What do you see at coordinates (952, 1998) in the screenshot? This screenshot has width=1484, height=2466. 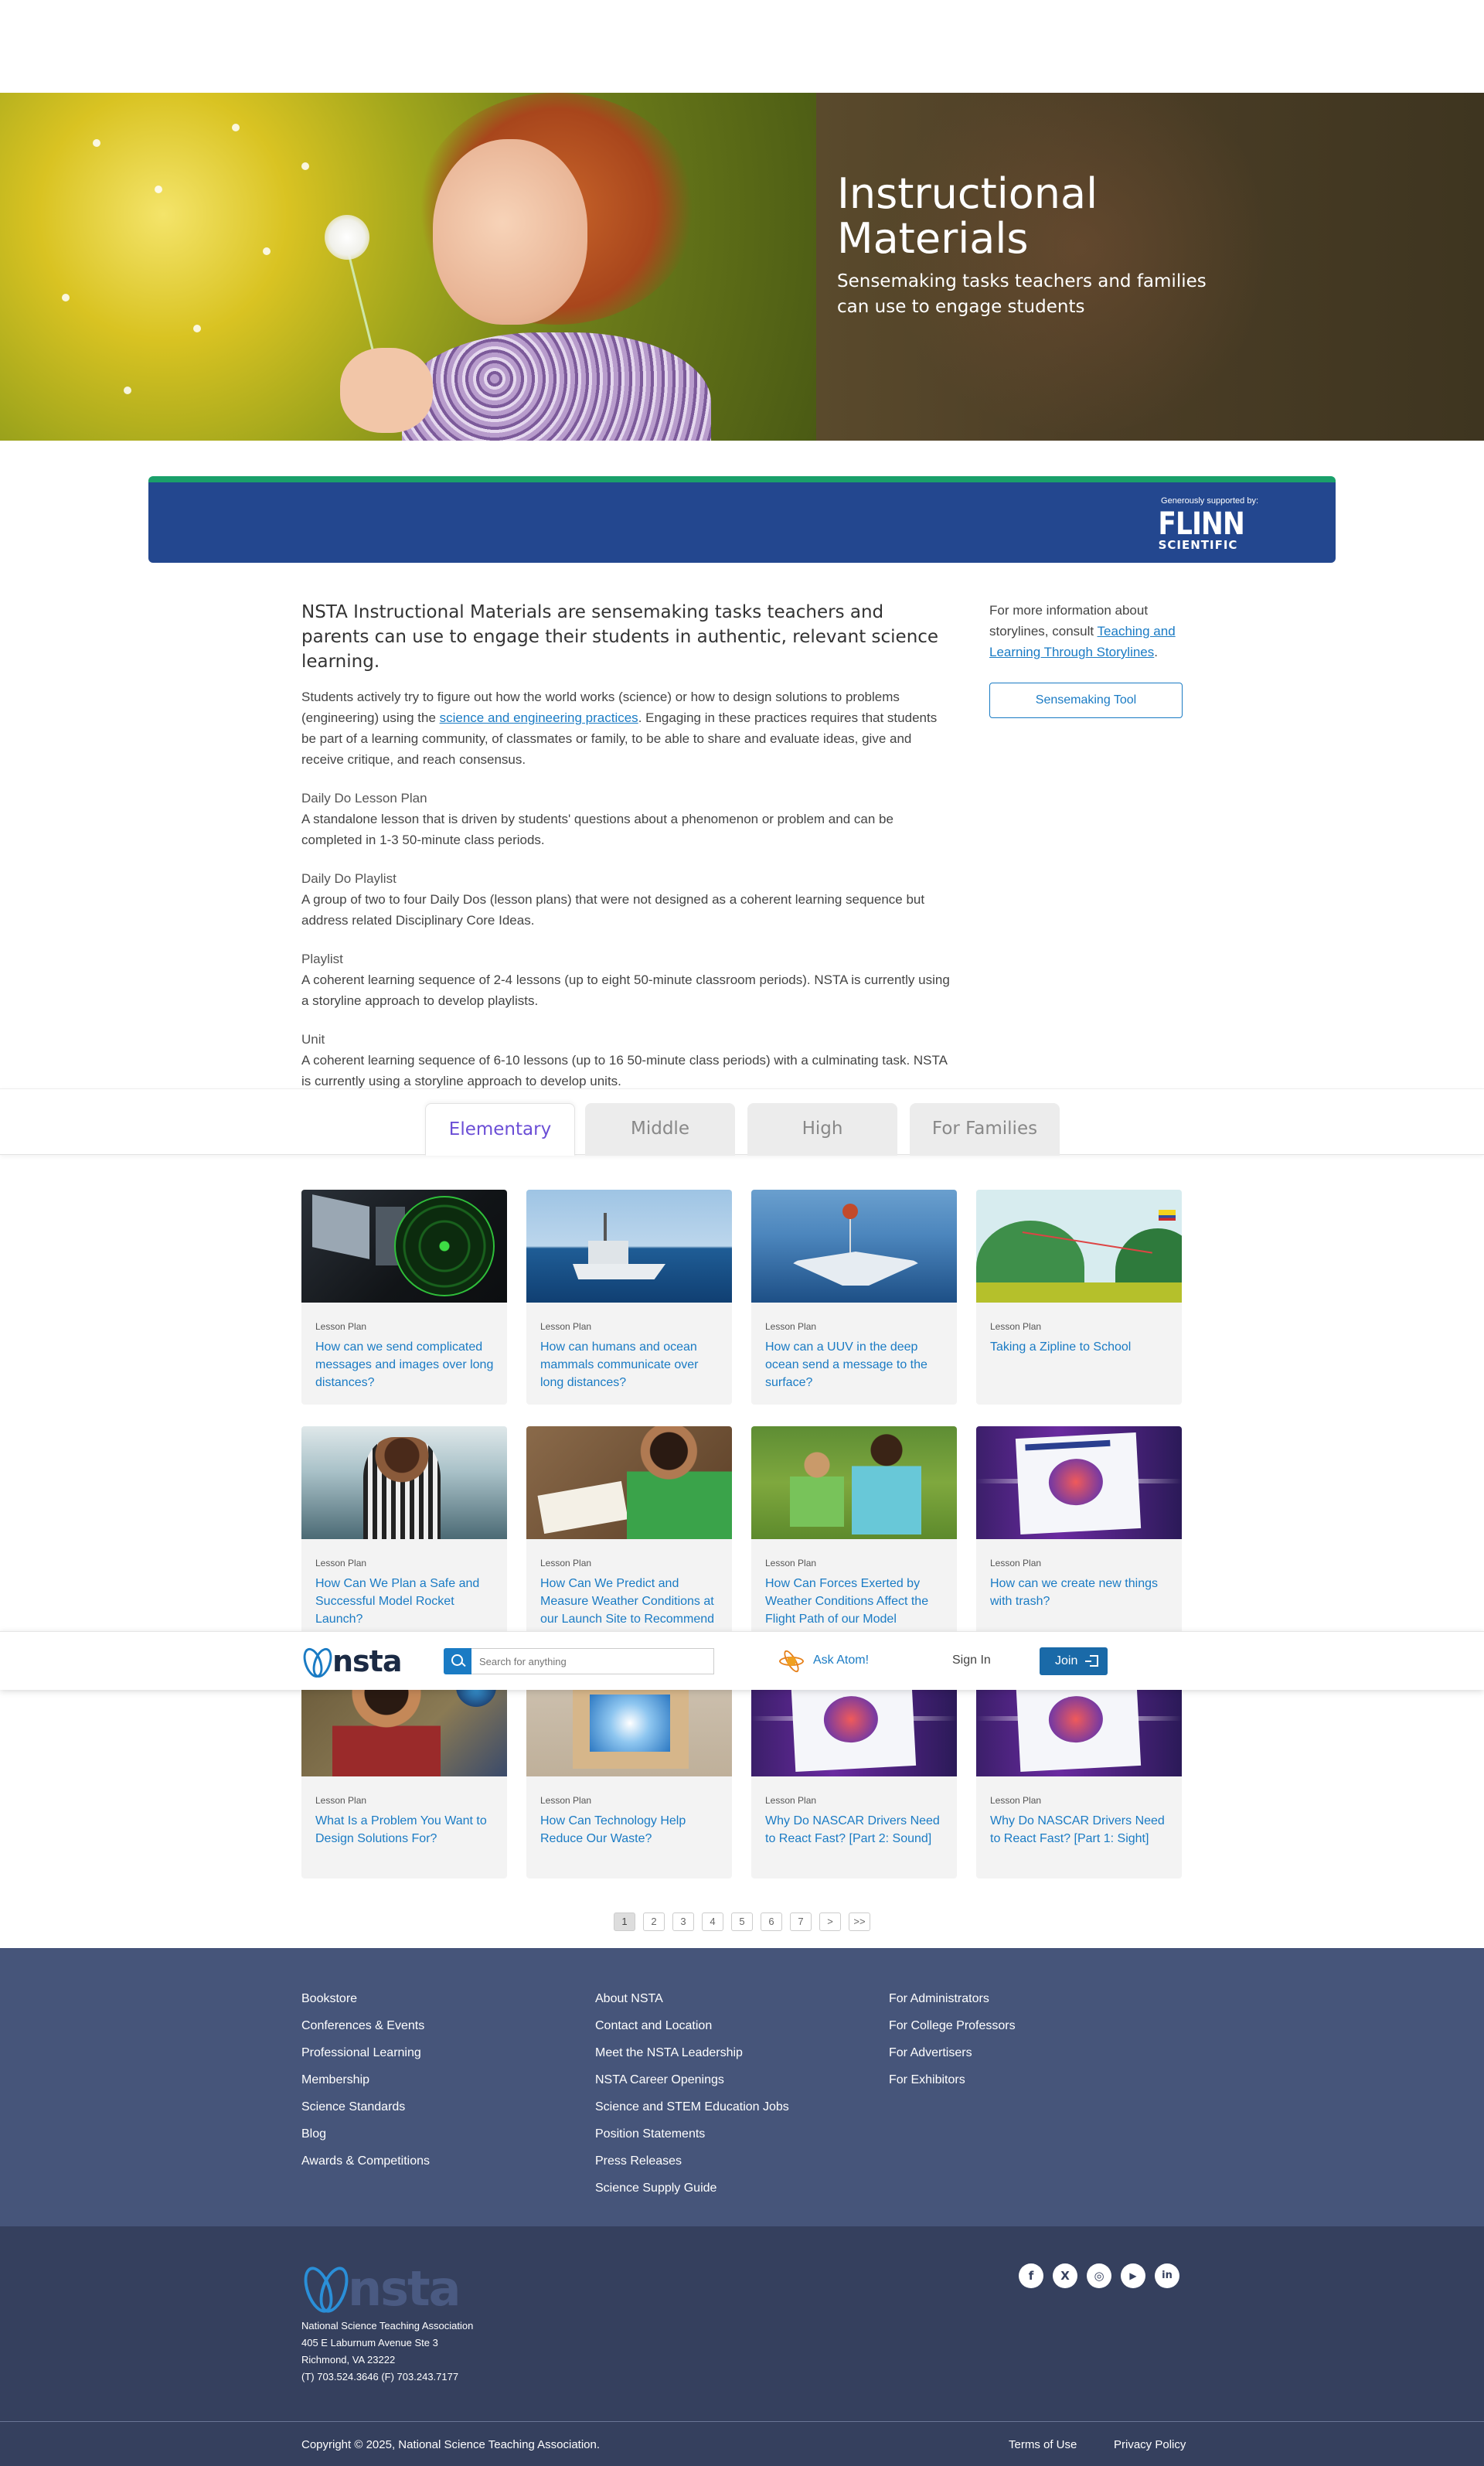 I see `footer-link: For Administrators` at bounding box center [952, 1998].